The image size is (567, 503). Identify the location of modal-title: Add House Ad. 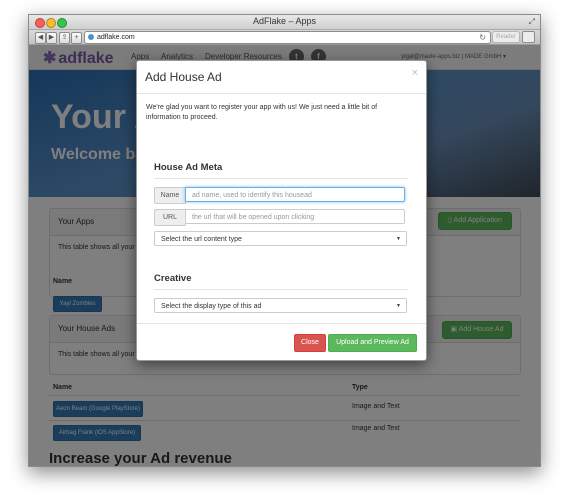
(183, 77).